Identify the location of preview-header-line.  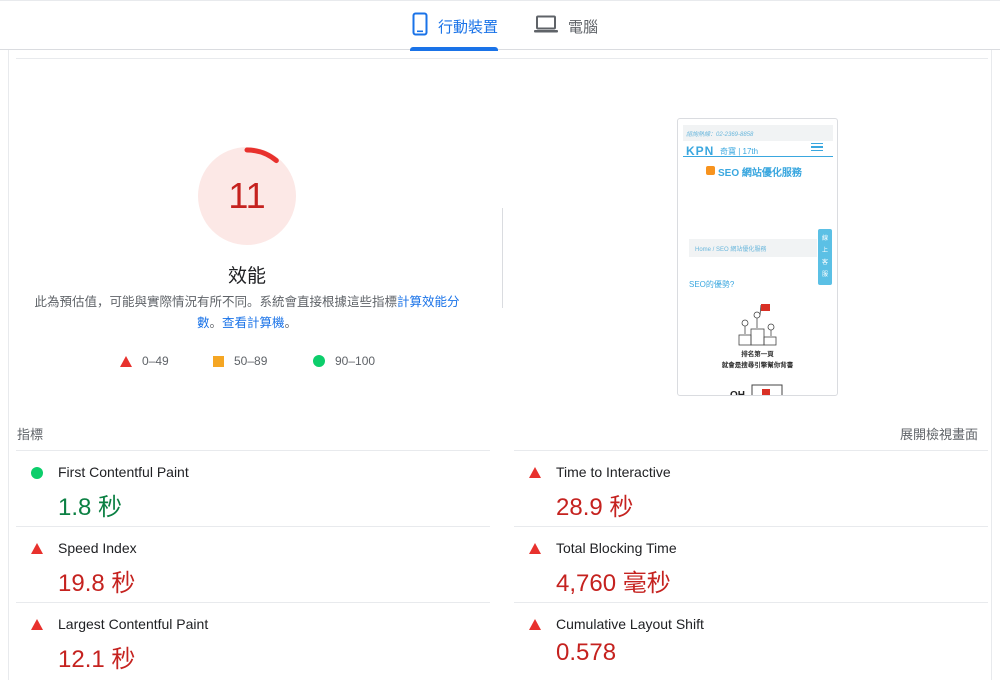
(758, 156).